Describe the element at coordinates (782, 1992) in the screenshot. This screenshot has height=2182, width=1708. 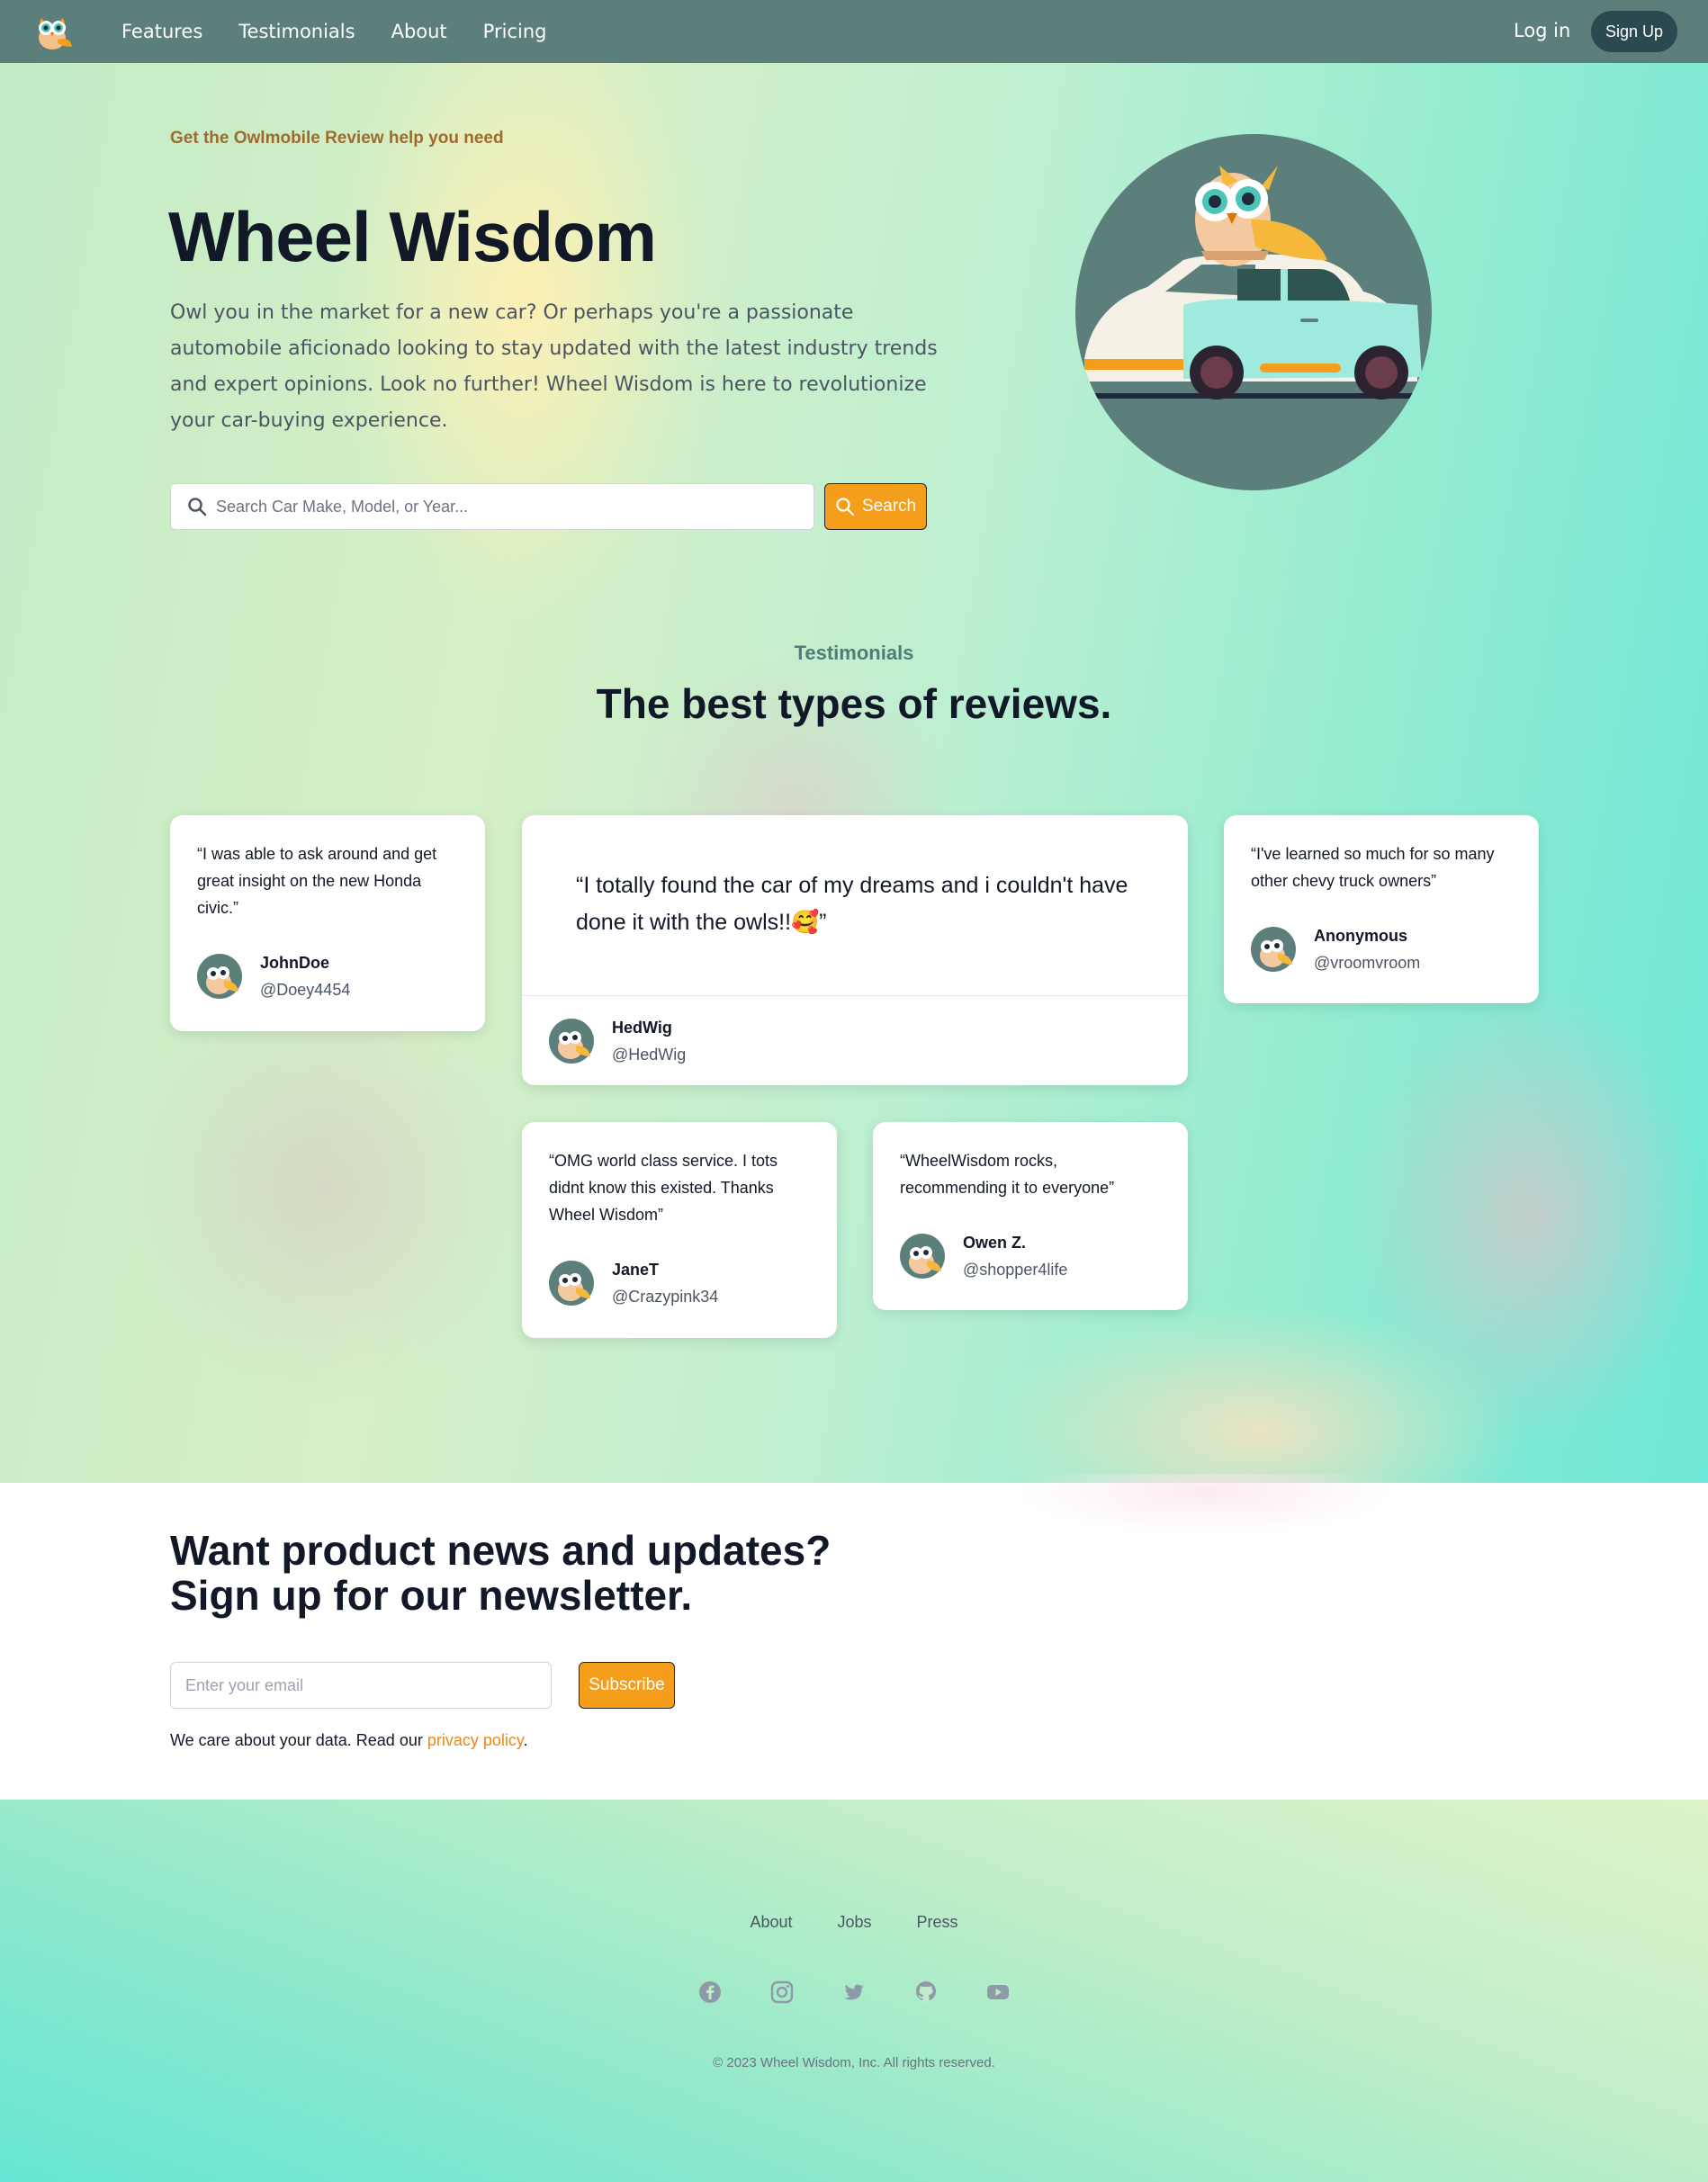
I see `instagram-icon` at that location.